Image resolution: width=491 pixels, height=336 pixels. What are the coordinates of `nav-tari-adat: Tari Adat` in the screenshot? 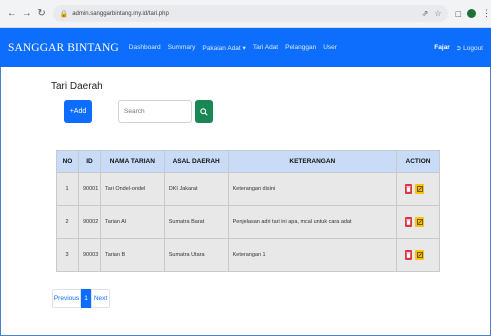 It's located at (265, 48).